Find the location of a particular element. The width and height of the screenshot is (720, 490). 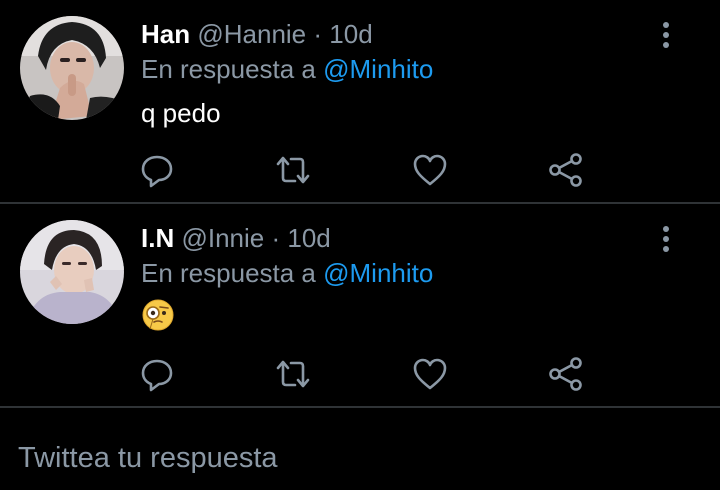

tweet-text: q pedo is located at coordinates (181, 113).